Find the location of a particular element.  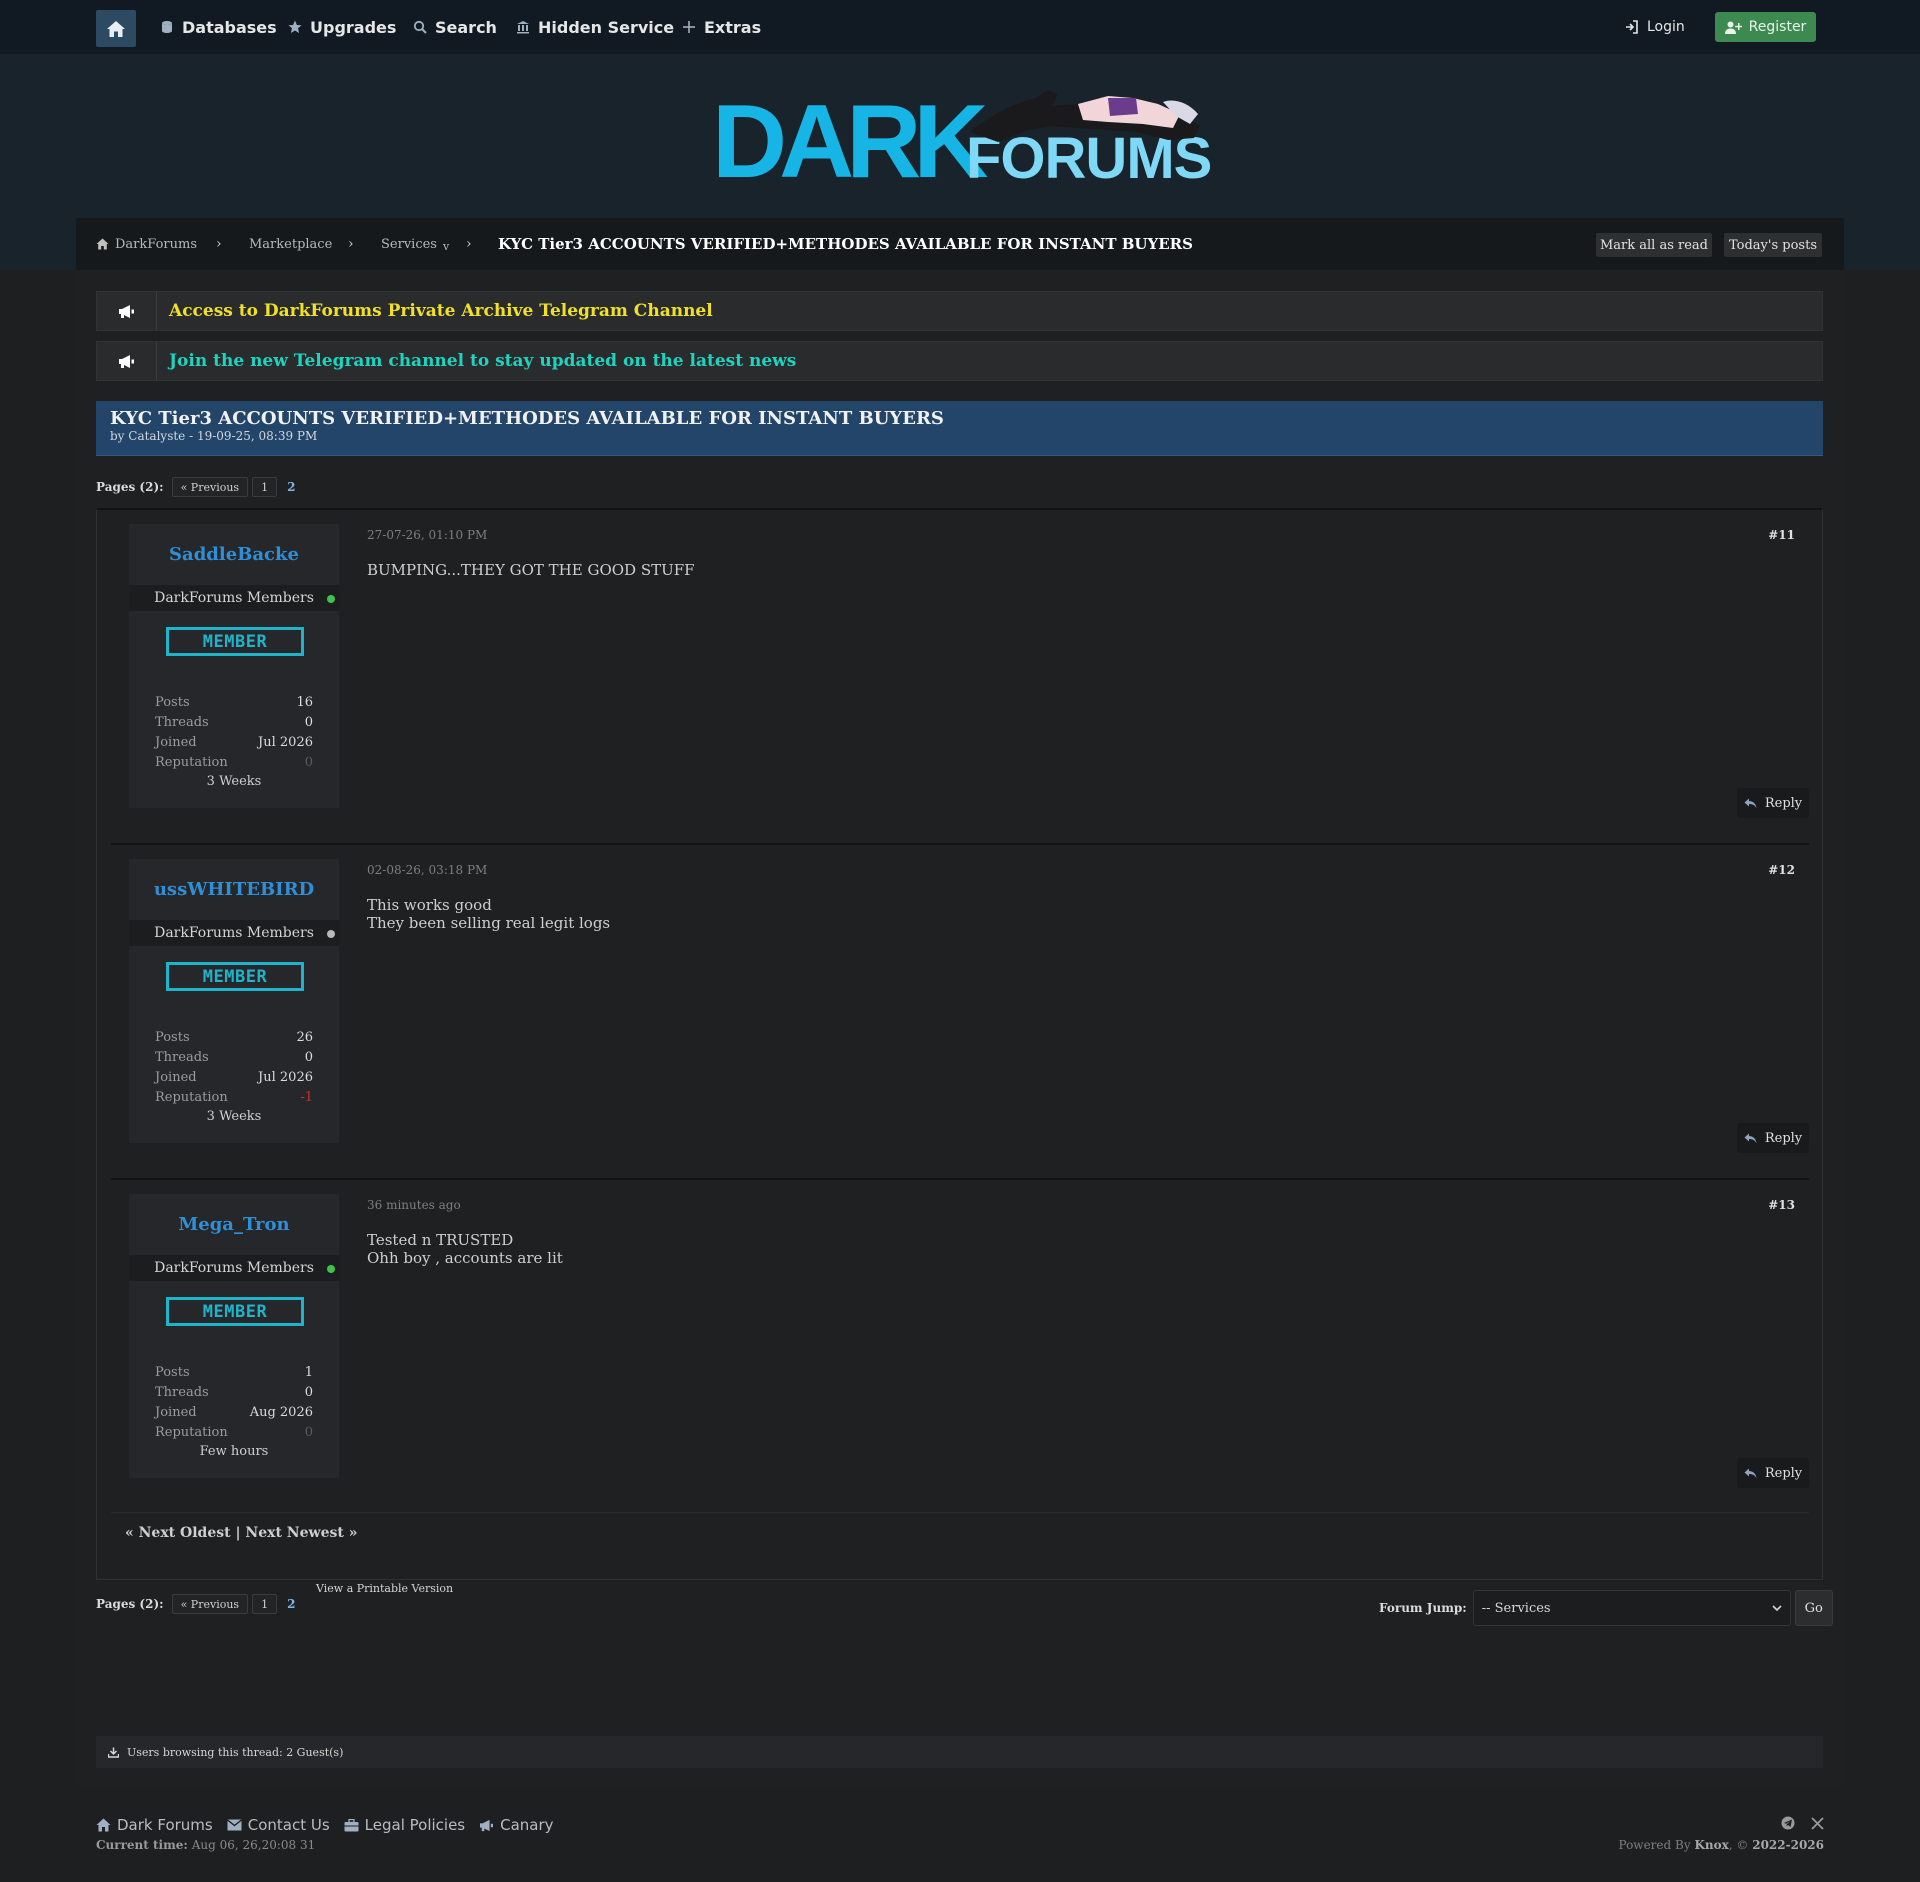

breadcrumb-label: Marketplace is located at coordinates (291, 244).